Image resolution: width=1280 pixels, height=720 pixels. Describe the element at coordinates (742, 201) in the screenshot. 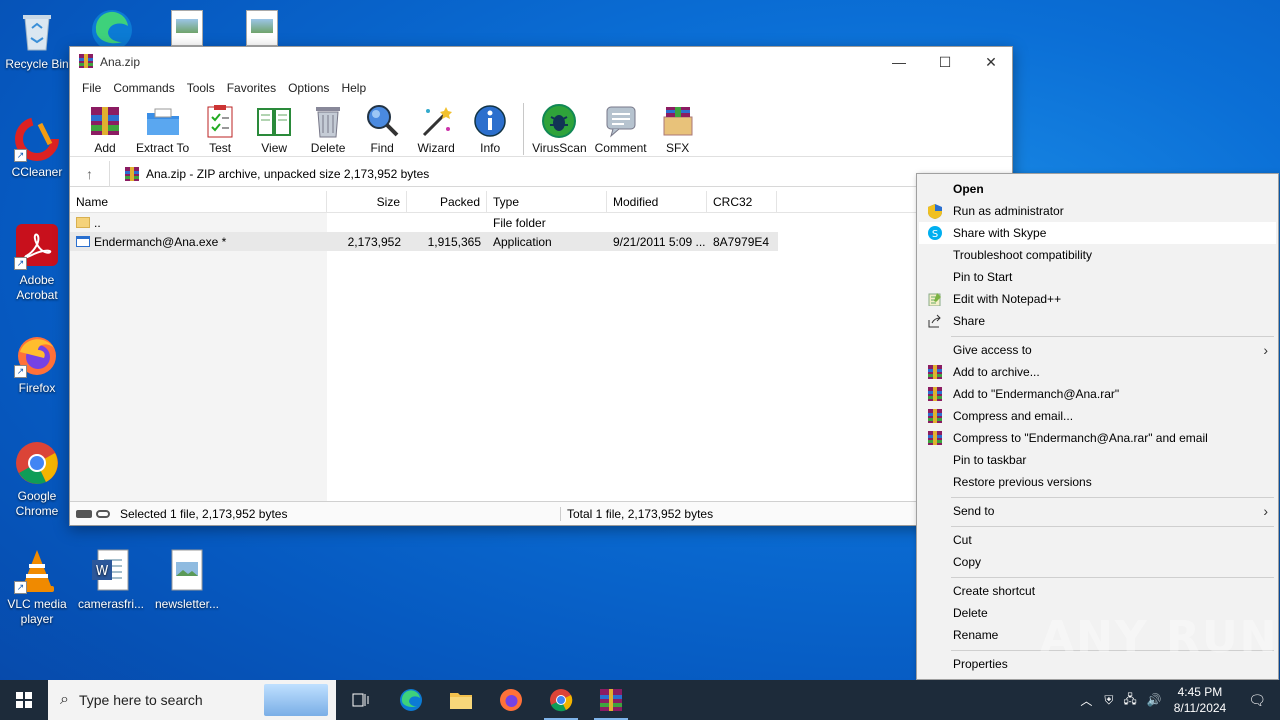

I see `column-crc32: CRC32` at that location.